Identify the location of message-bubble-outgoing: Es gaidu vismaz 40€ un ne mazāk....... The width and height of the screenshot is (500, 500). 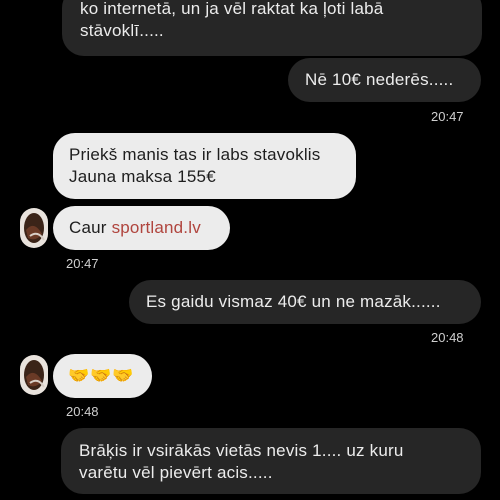
(305, 302).